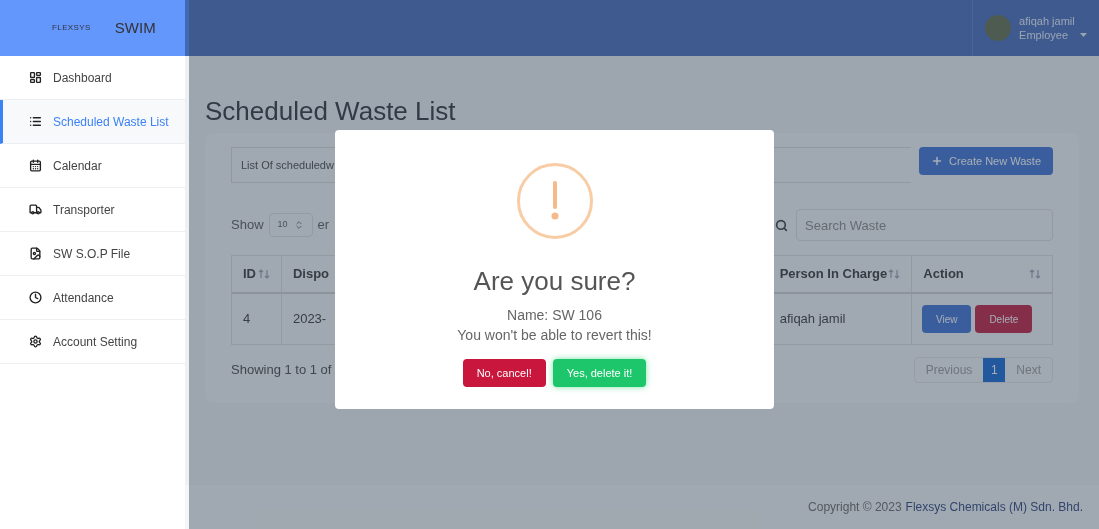 The height and width of the screenshot is (529, 1099). I want to click on file-icon, so click(35, 253).